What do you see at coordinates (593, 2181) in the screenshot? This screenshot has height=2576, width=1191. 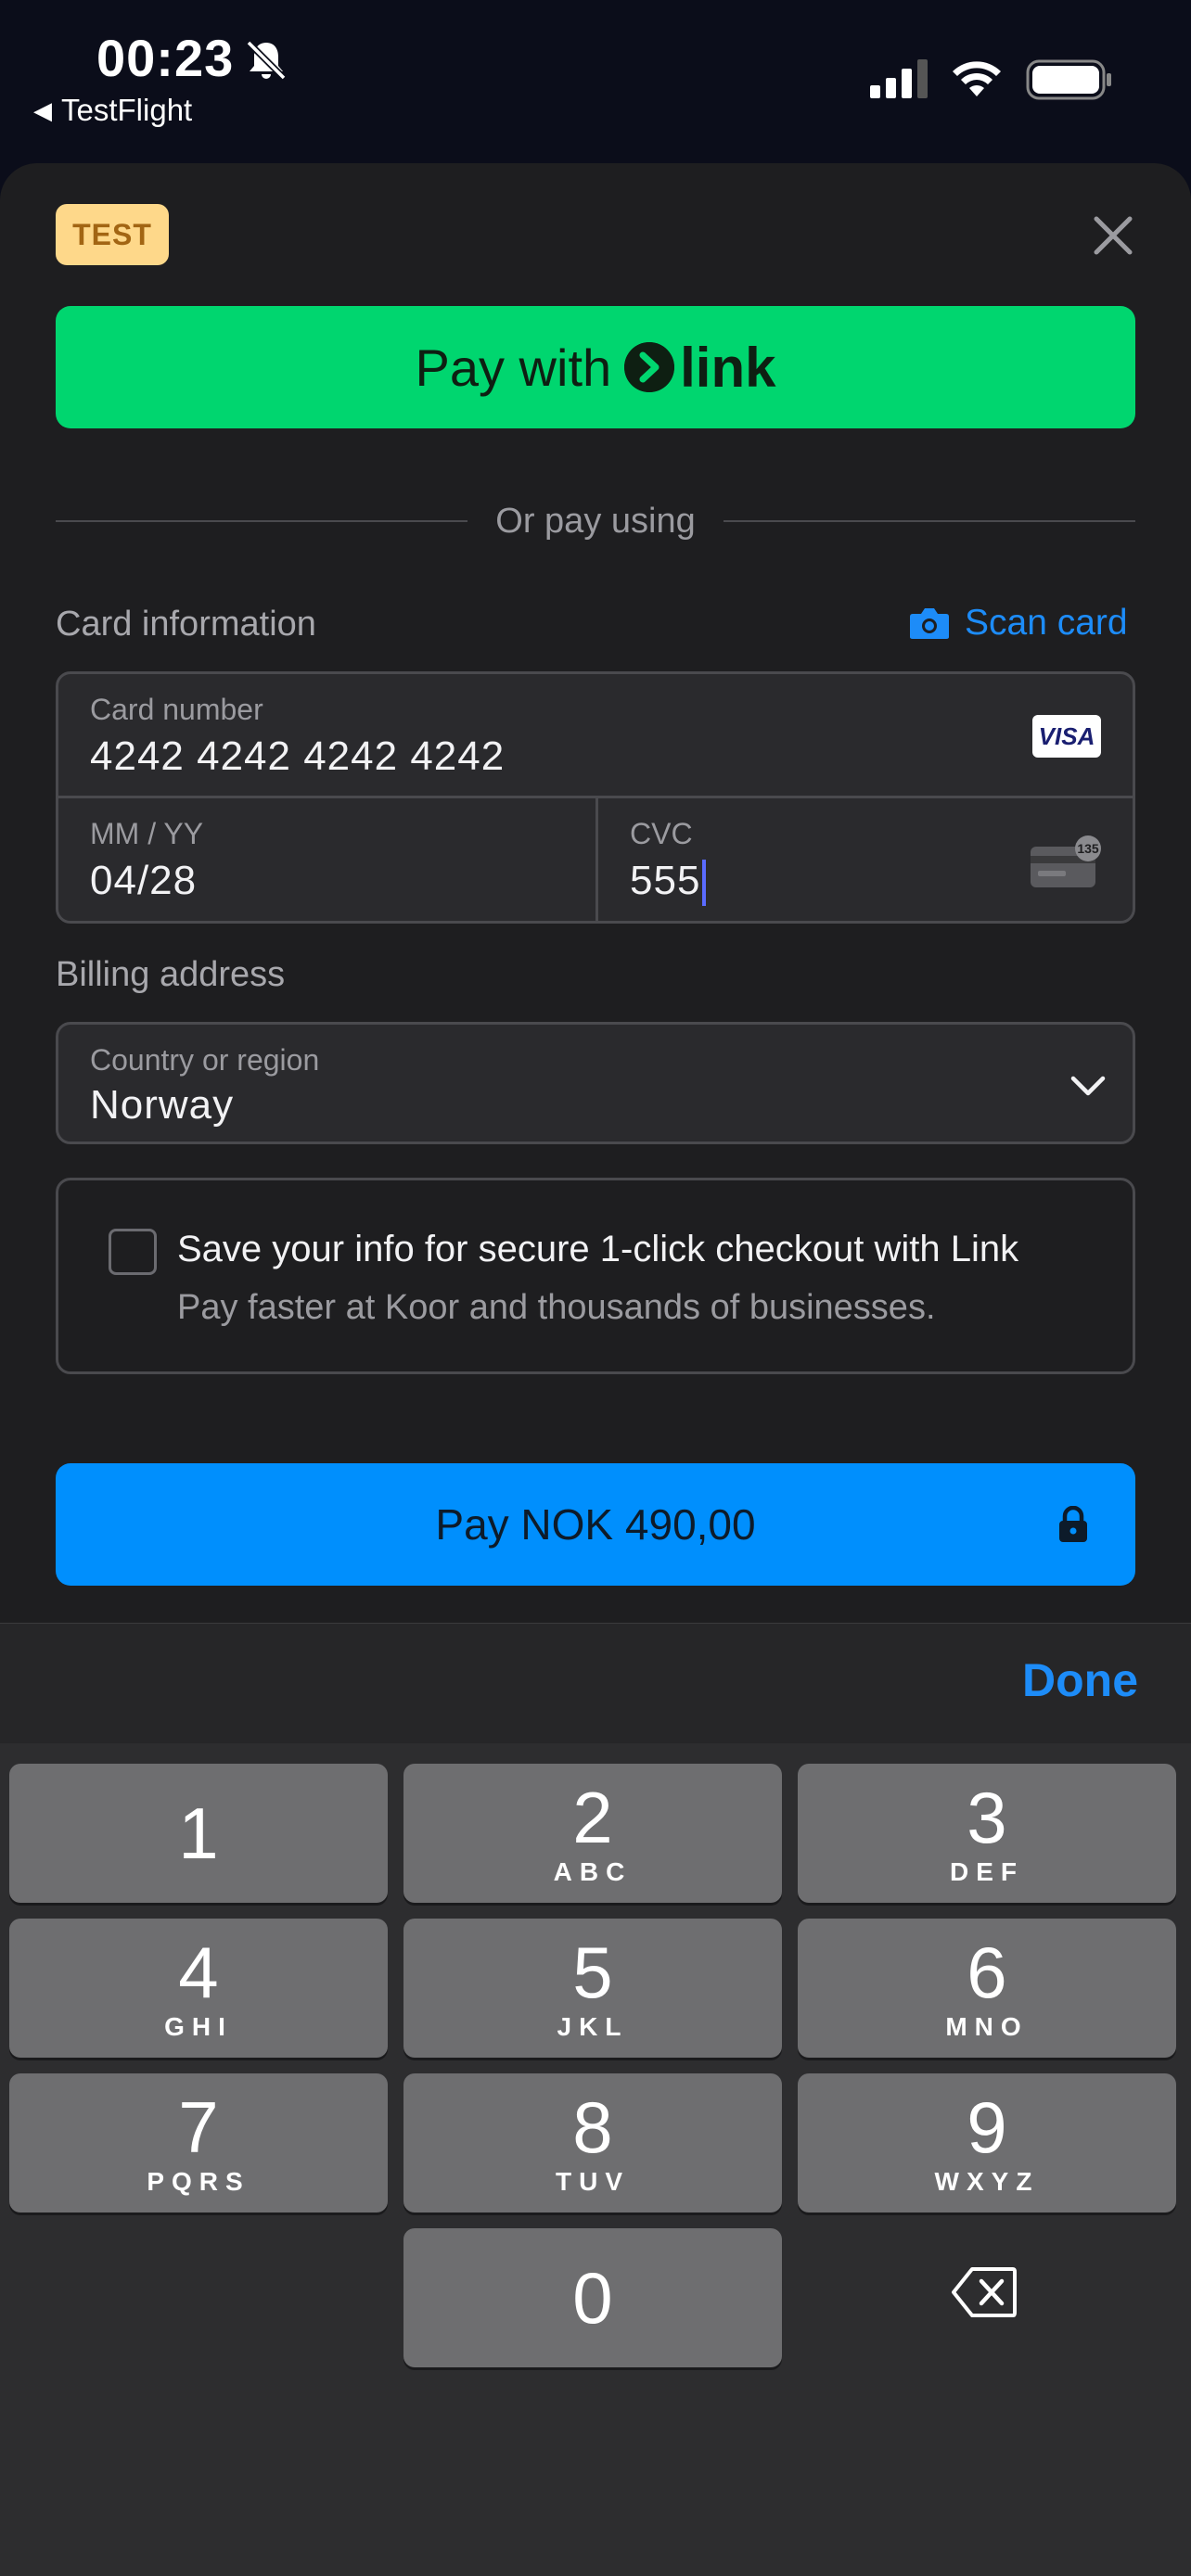 I see `key-letters: TUV` at bounding box center [593, 2181].